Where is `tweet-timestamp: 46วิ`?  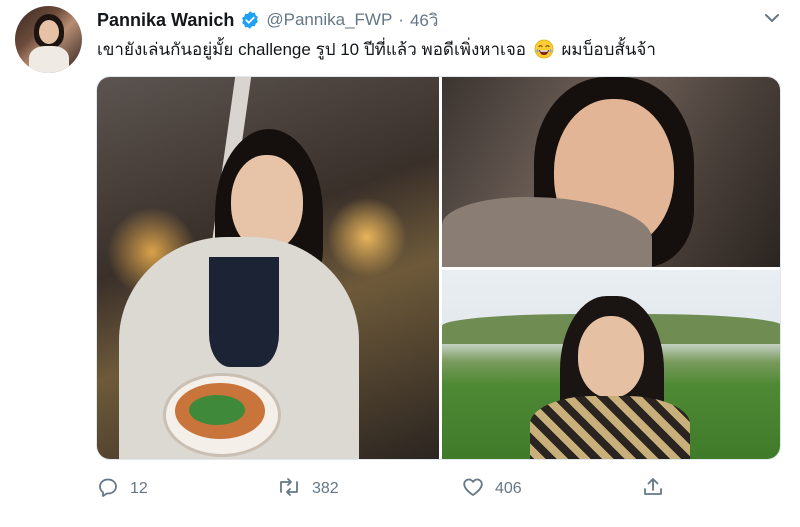
tweet-timestamp: 46วิ is located at coordinates (424, 20).